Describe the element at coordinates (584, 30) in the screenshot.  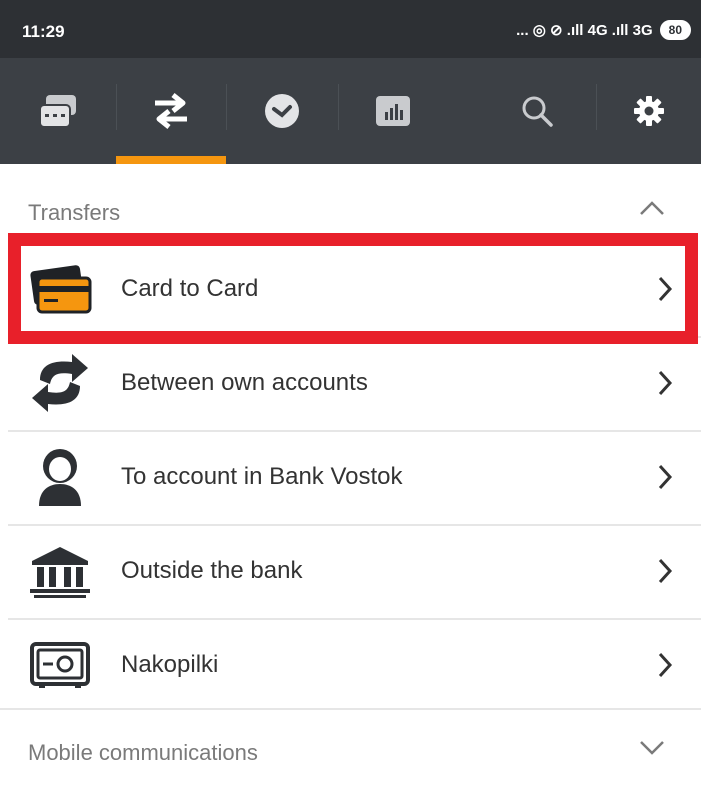
I see `signal-indicators: ... ◎ ⊘ .ıll 4G .ıll 3G` at that location.